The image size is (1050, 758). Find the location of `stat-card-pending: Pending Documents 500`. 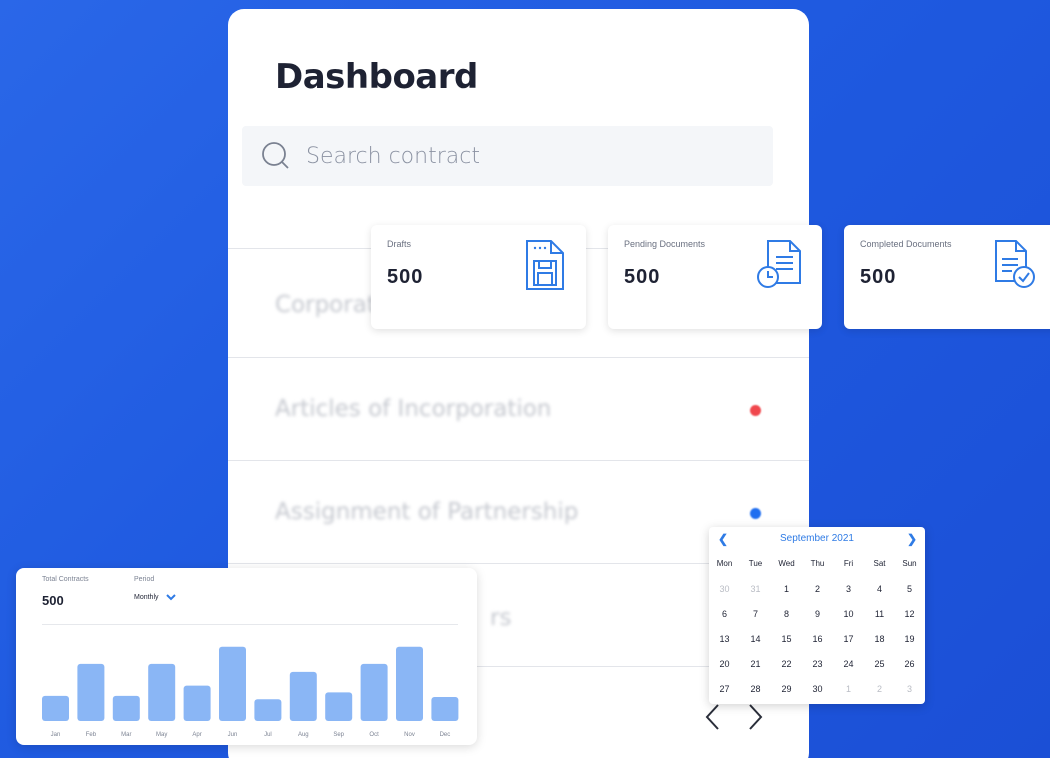

stat-card-pending: Pending Documents 500 is located at coordinates (715, 277).